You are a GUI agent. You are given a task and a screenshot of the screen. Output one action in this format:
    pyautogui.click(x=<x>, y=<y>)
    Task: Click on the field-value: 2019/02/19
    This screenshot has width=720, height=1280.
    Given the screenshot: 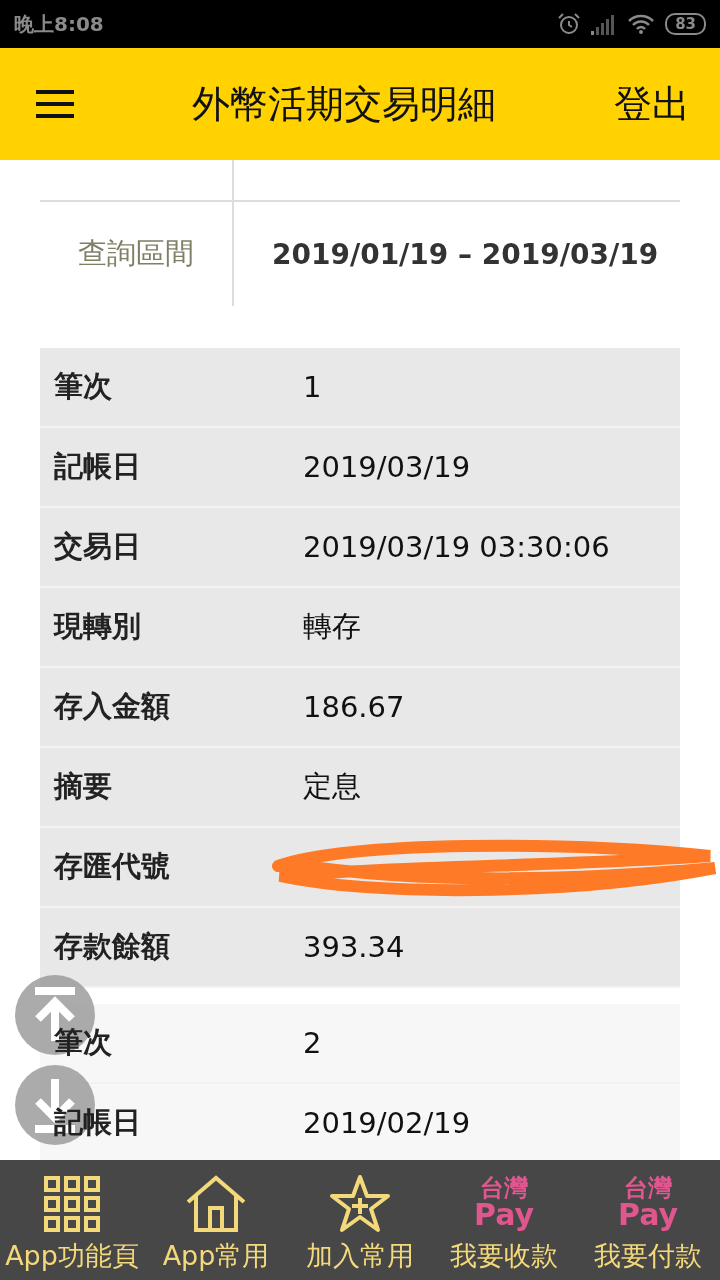 What is the action you would take?
    pyautogui.click(x=387, y=1123)
    